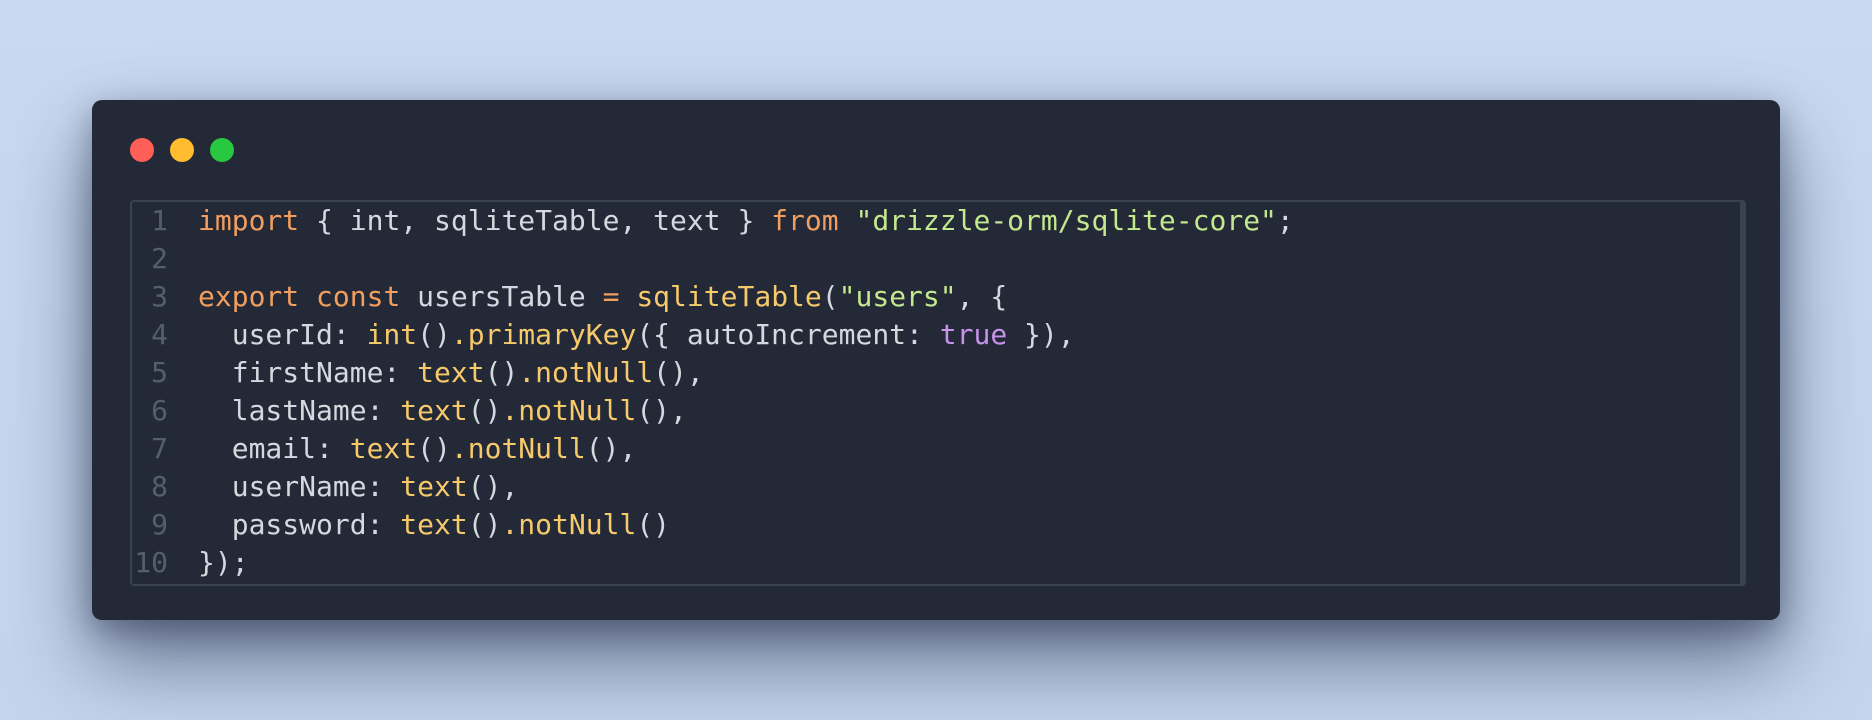 Image resolution: width=1872 pixels, height=720 pixels. What do you see at coordinates (830, 296) in the screenshot?
I see `code-token: (` at bounding box center [830, 296].